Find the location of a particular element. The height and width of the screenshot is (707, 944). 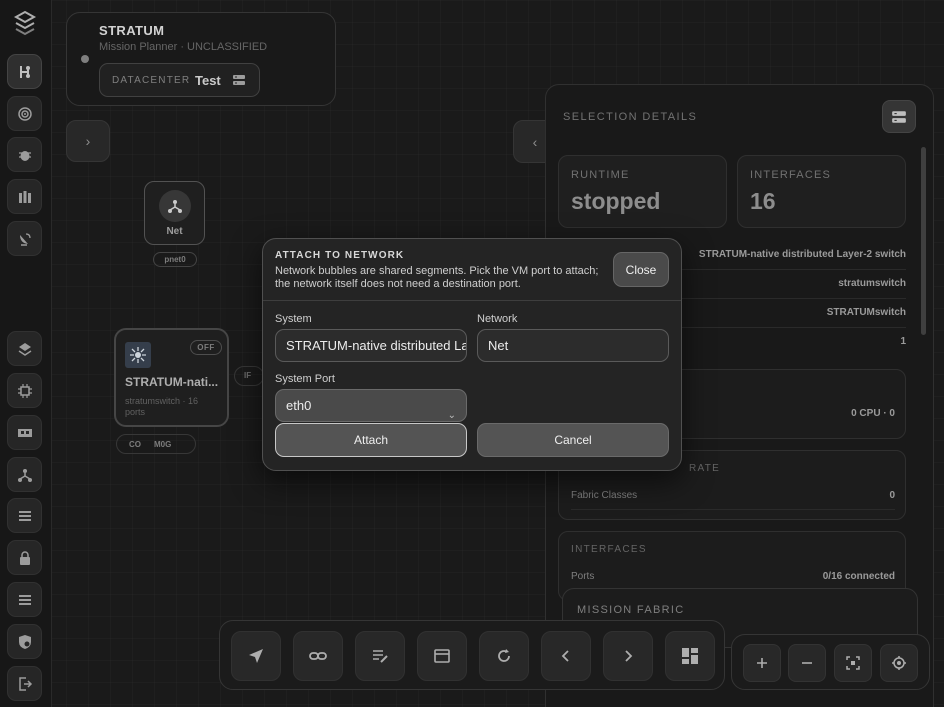

chevron-down-icon: ⌄ is located at coordinates (451, 415).